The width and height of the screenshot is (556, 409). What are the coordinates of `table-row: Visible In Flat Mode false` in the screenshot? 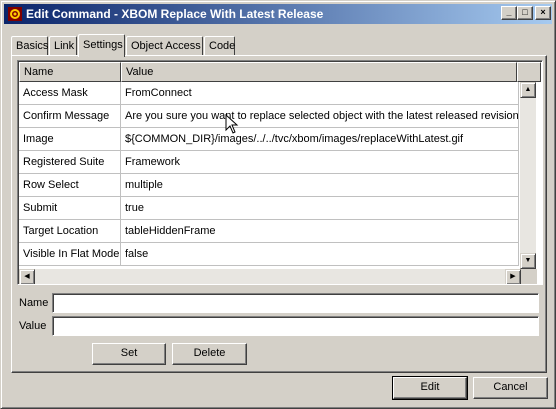 It's located at (269, 254).